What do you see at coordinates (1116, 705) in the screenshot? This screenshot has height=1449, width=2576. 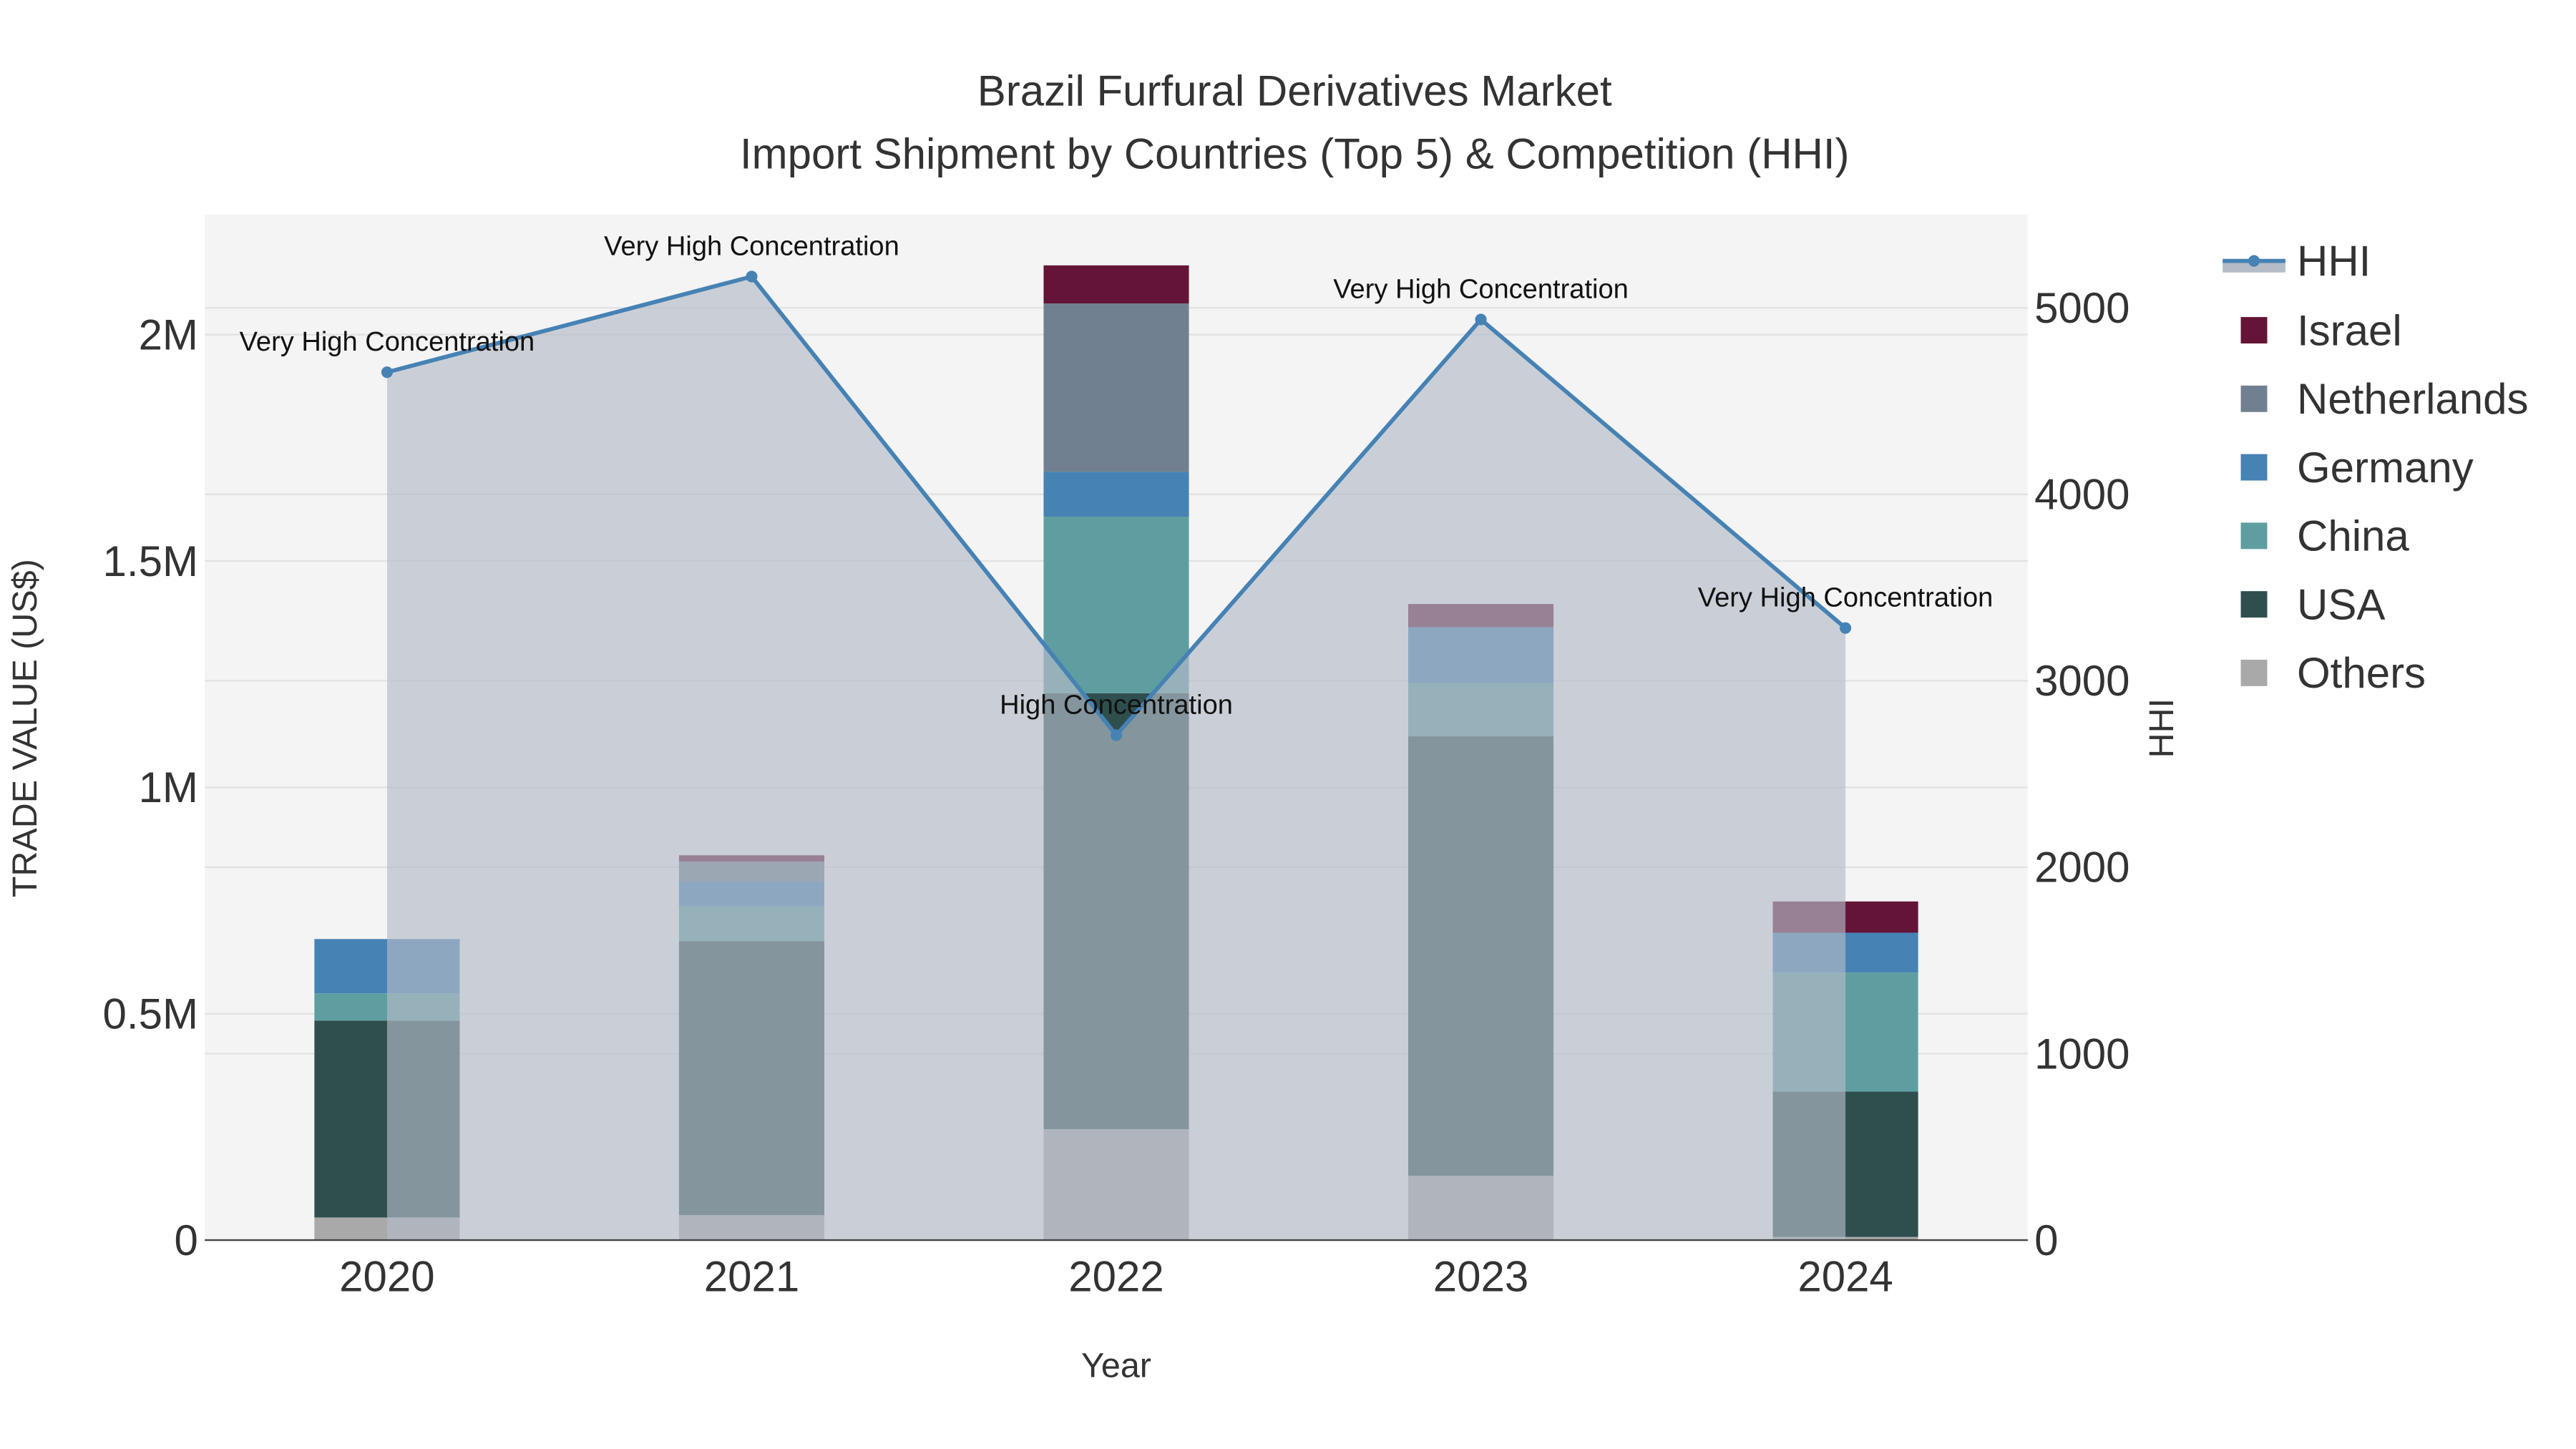 I see `hhi-annotation: High Concentration` at bounding box center [1116, 705].